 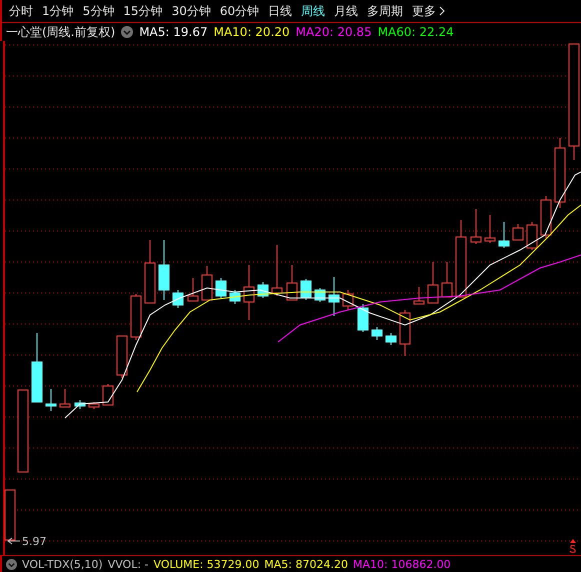 I want to click on period-tab: 多周期, so click(x=385, y=11).